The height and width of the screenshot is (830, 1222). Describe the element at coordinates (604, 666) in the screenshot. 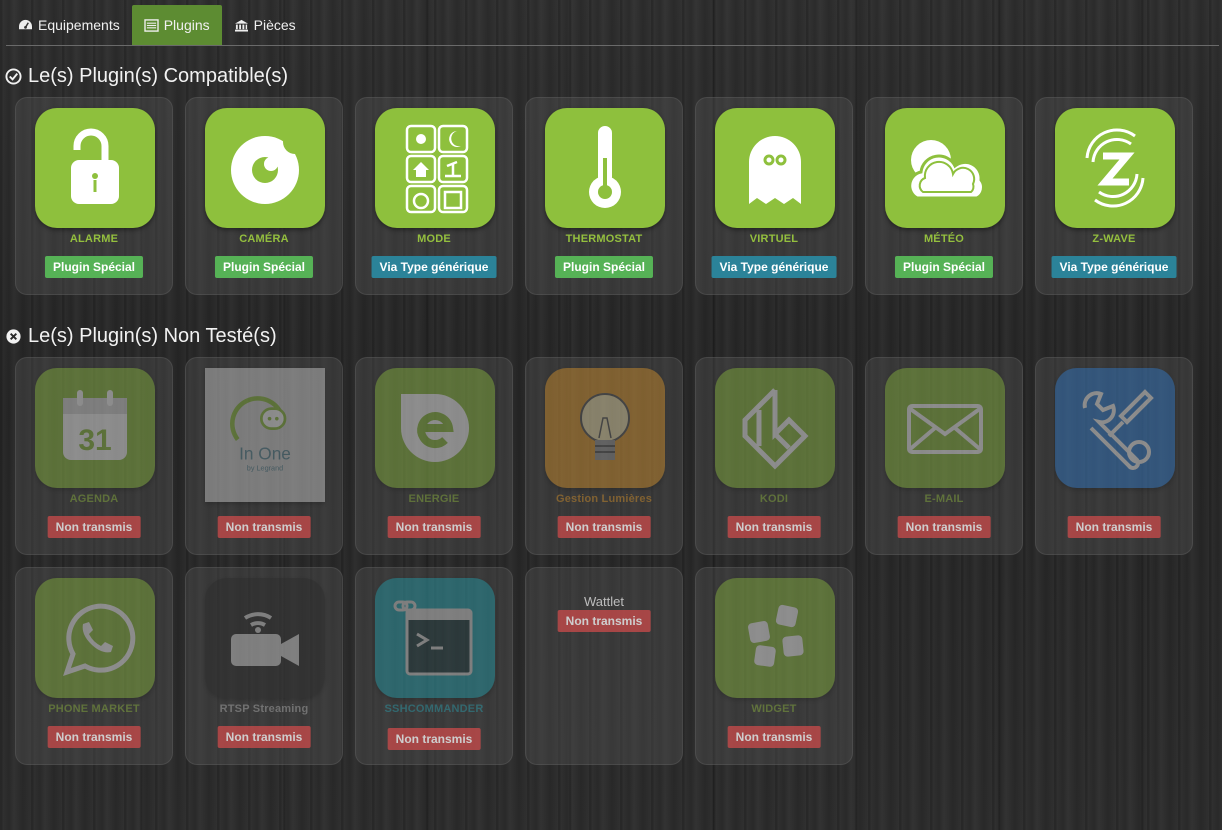

I see `plugin-card-wattlet: Wattlet Non transmis` at that location.